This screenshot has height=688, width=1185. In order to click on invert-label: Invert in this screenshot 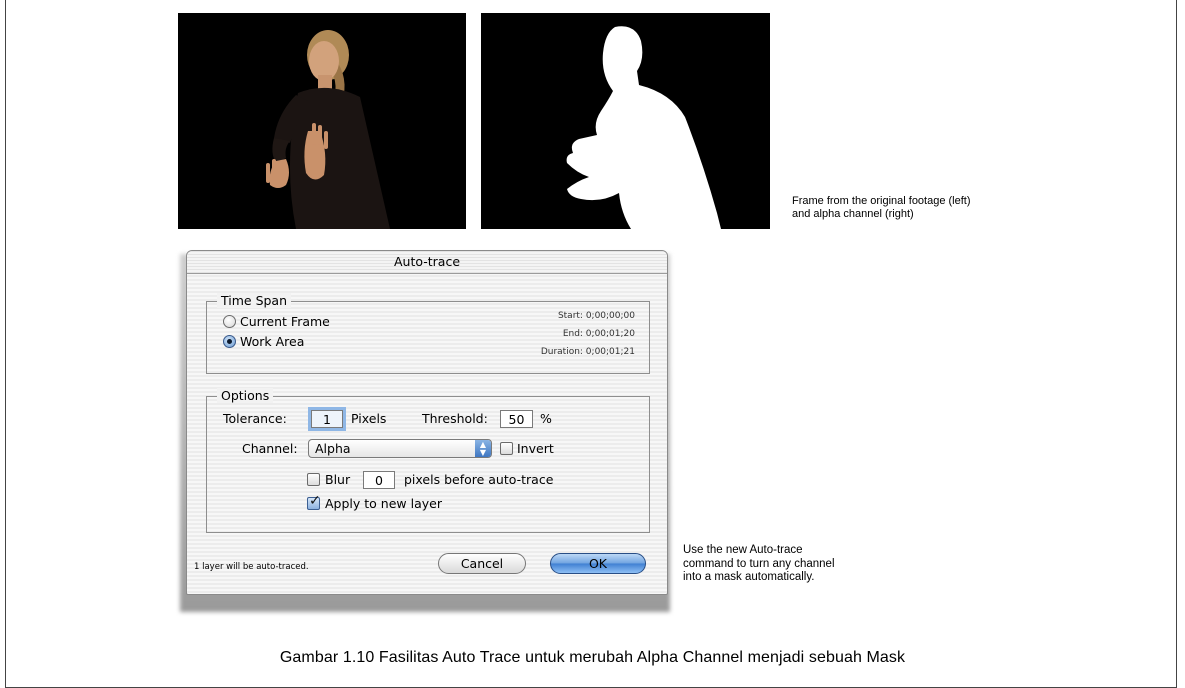, I will do `click(535, 448)`.